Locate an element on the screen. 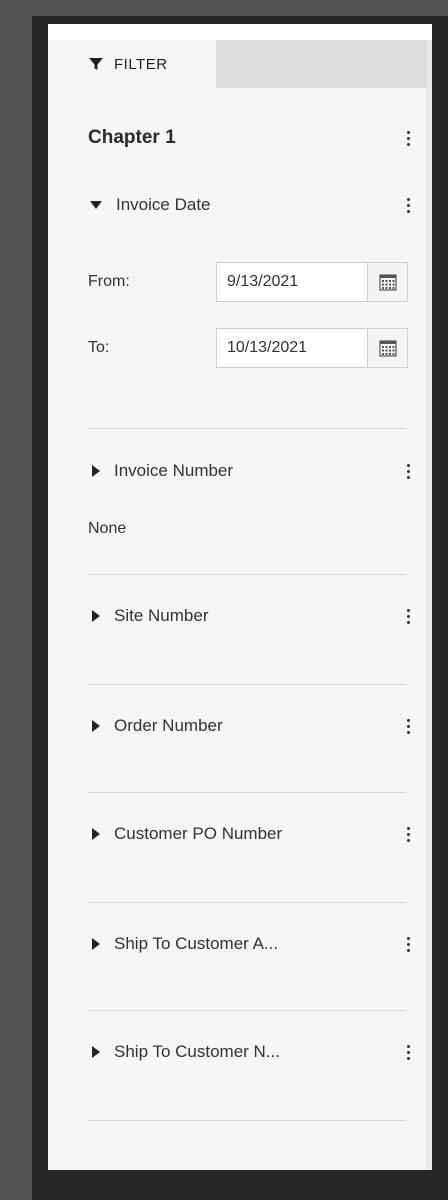  order-number-label: Order Number is located at coordinates (168, 725).